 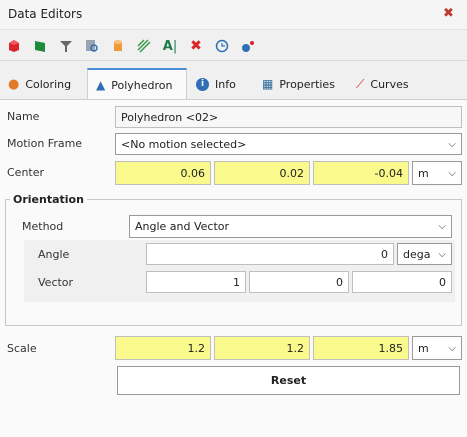 What do you see at coordinates (163, 348) in the screenshot?
I see `scale-x-field: 1.2` at bounding box center [163, 348].